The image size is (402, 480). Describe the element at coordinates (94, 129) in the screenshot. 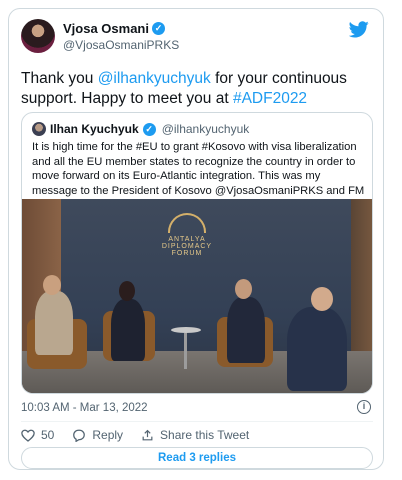

I see `quoted-name: Ilhan Kyuchyuk` at that location.